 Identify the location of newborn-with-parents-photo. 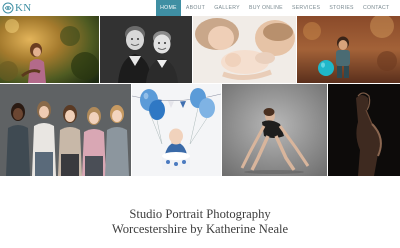
(244, 49).